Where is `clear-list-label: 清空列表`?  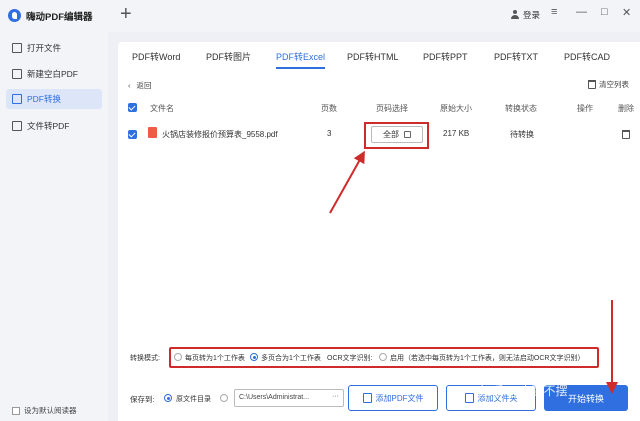 clear-list-label: 清空列表 is located at coordinates (614, 84).